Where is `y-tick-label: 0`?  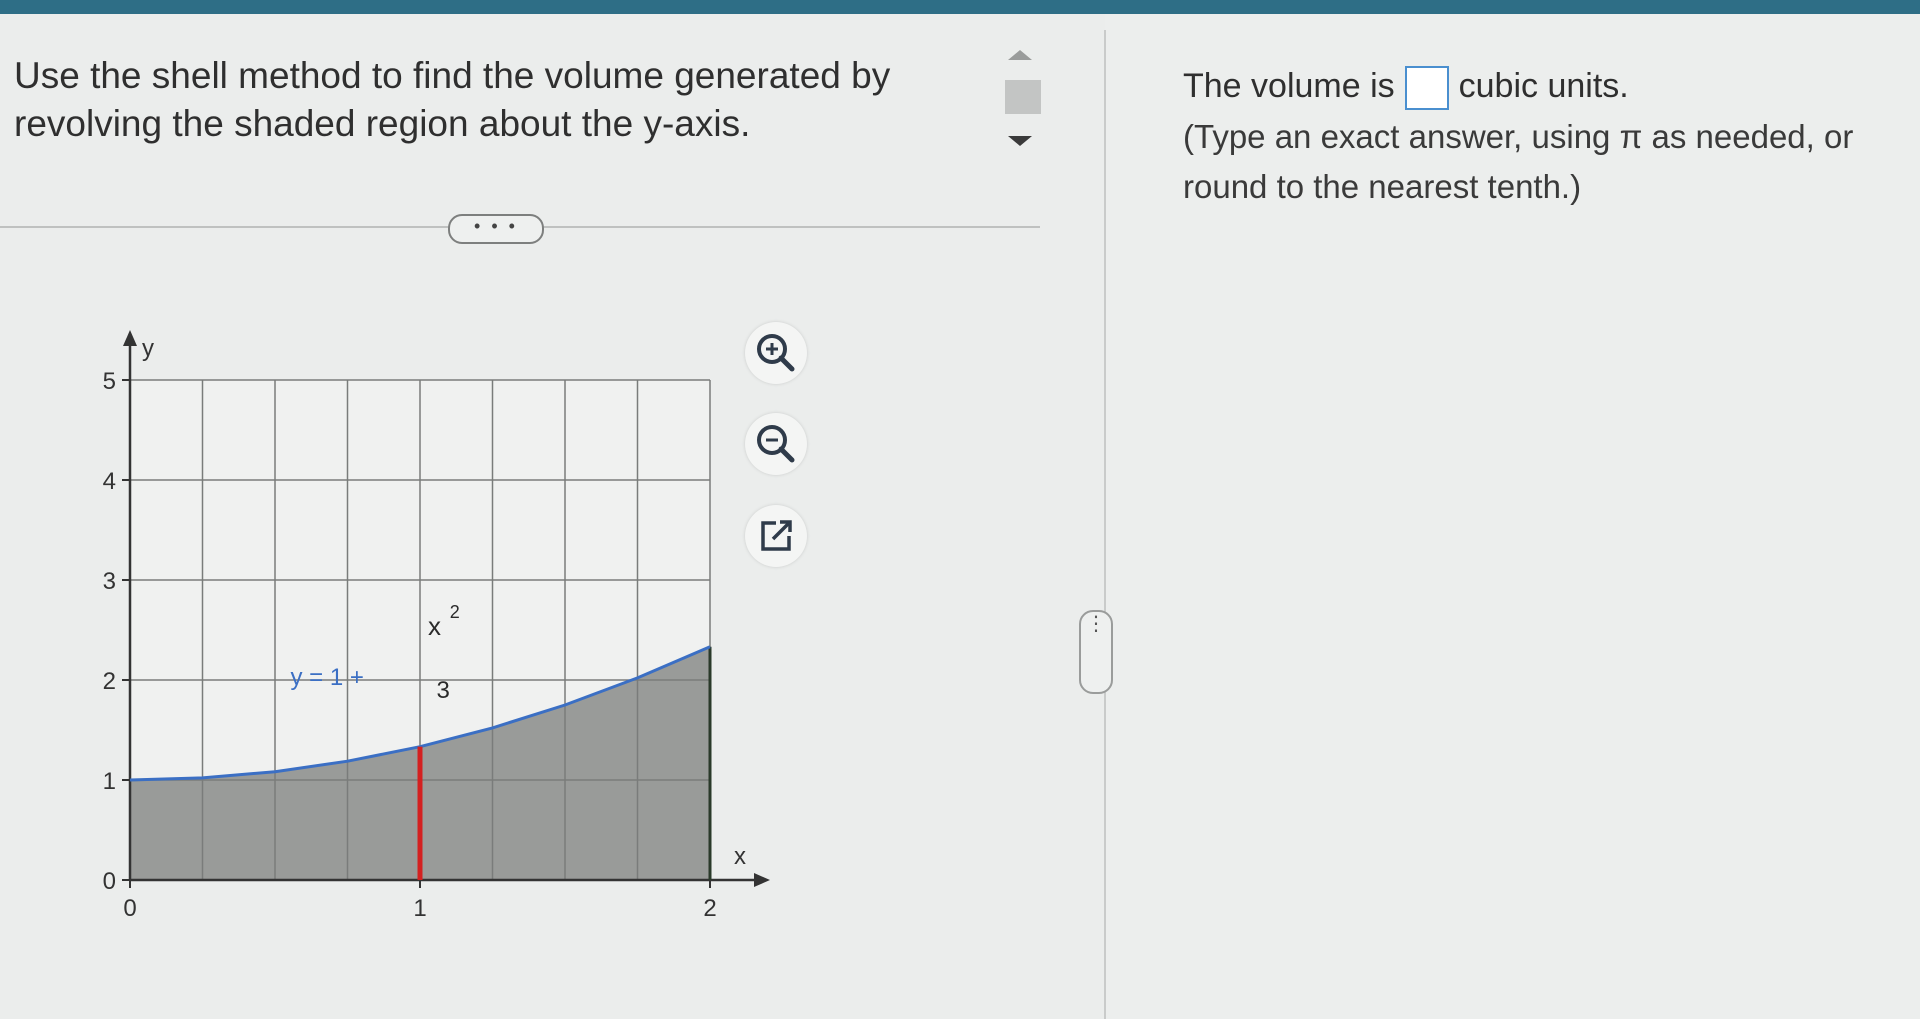
y-tick-label: 0 is located at coordinates (109, 881).